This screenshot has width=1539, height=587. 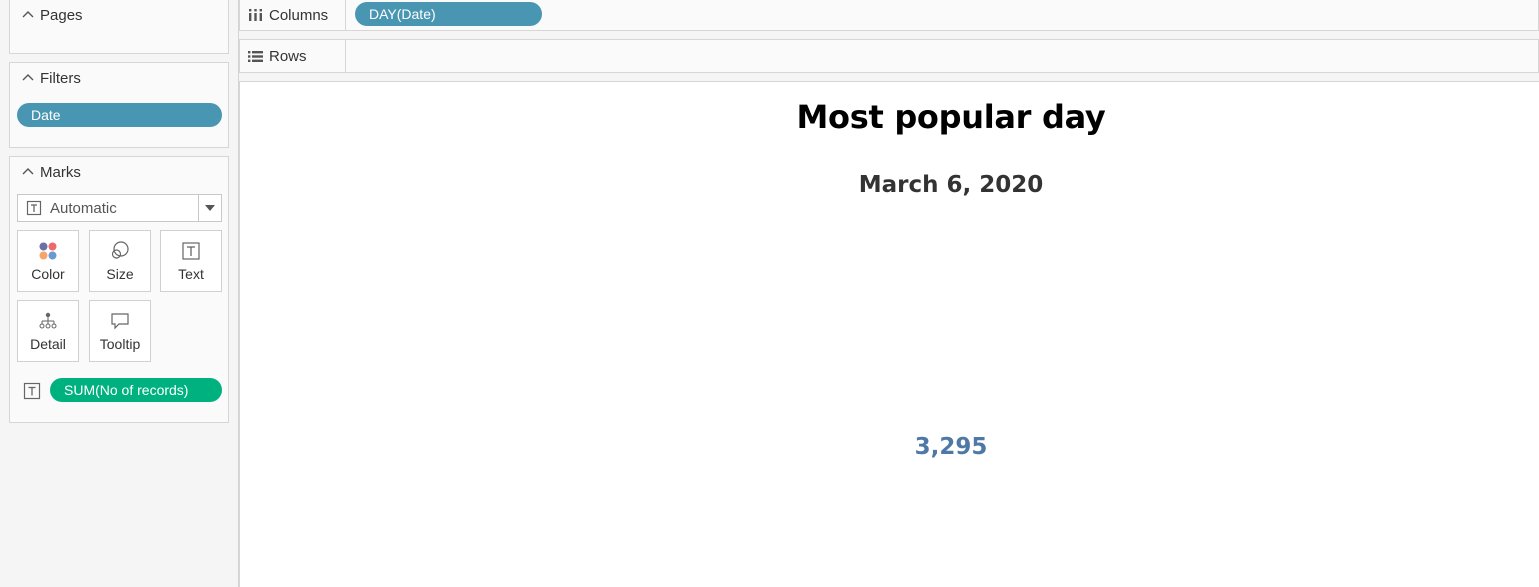 I want to click on marks-card-header: Marks, so click(x=50, y=172).